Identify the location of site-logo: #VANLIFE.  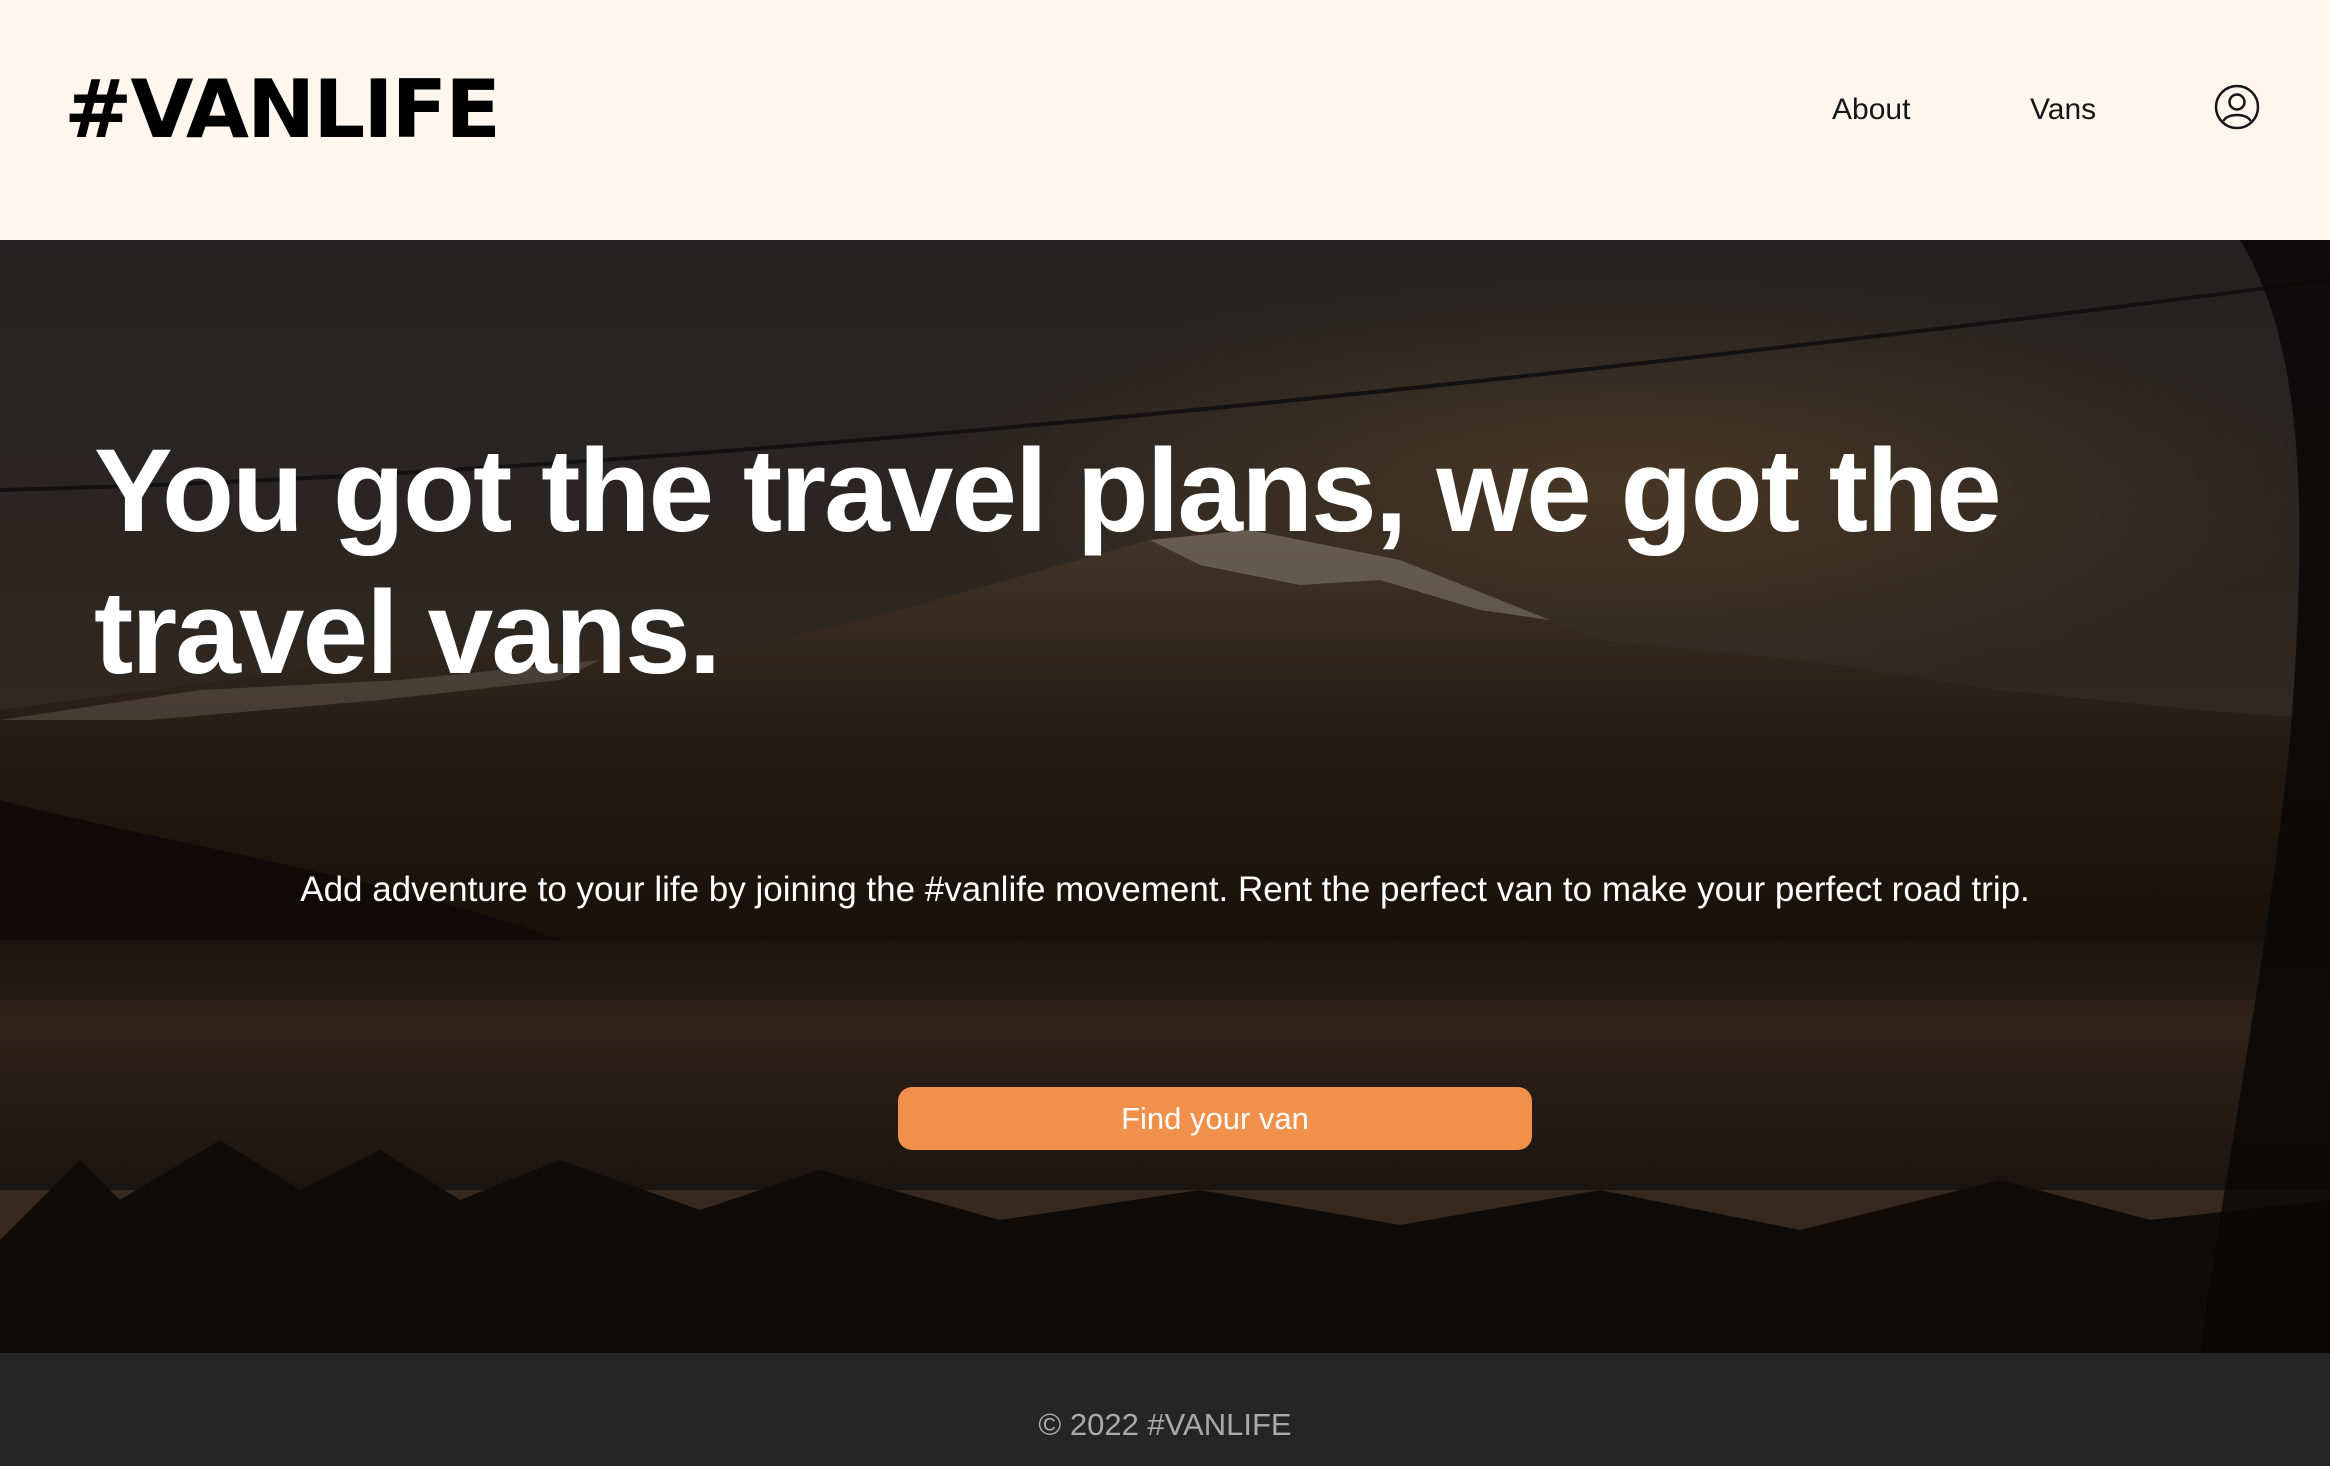
(282, 110).